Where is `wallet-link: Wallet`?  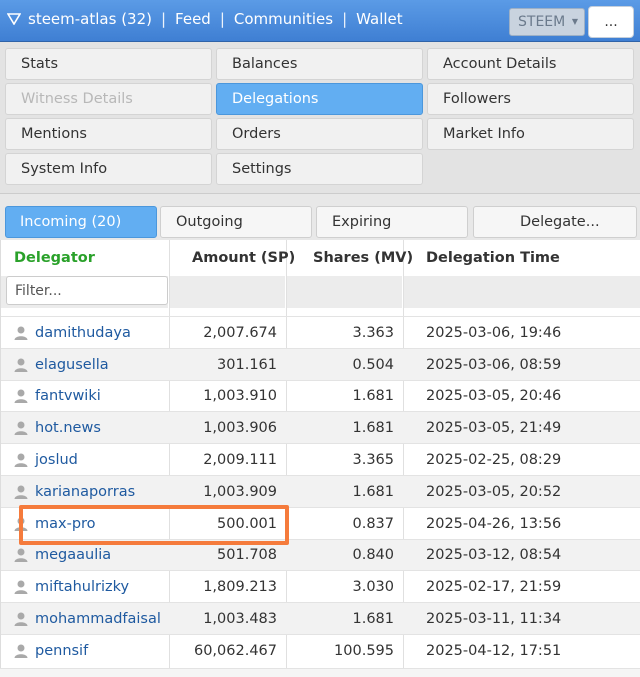 wallet-link: Wallet is located at coordinates (379, 19).